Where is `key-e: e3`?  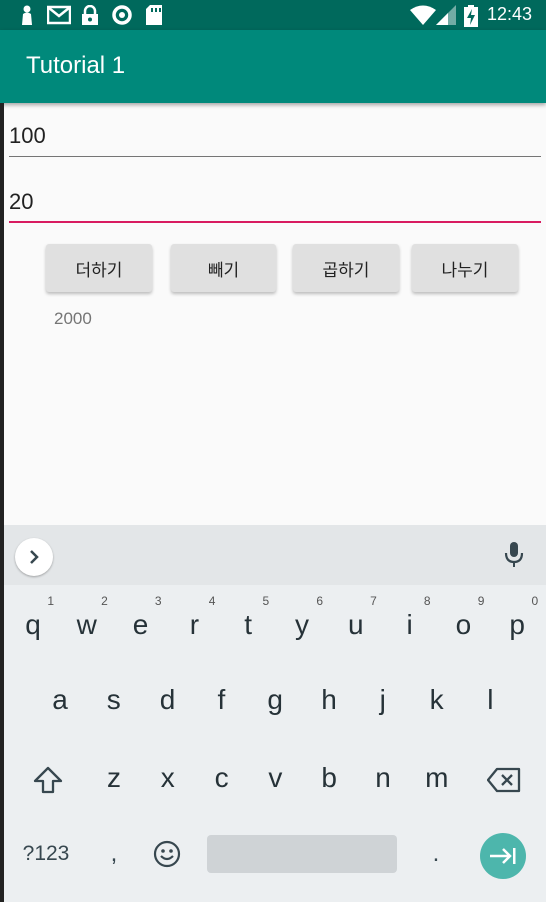 key-e: e3 is located at coordinates (141, 623).